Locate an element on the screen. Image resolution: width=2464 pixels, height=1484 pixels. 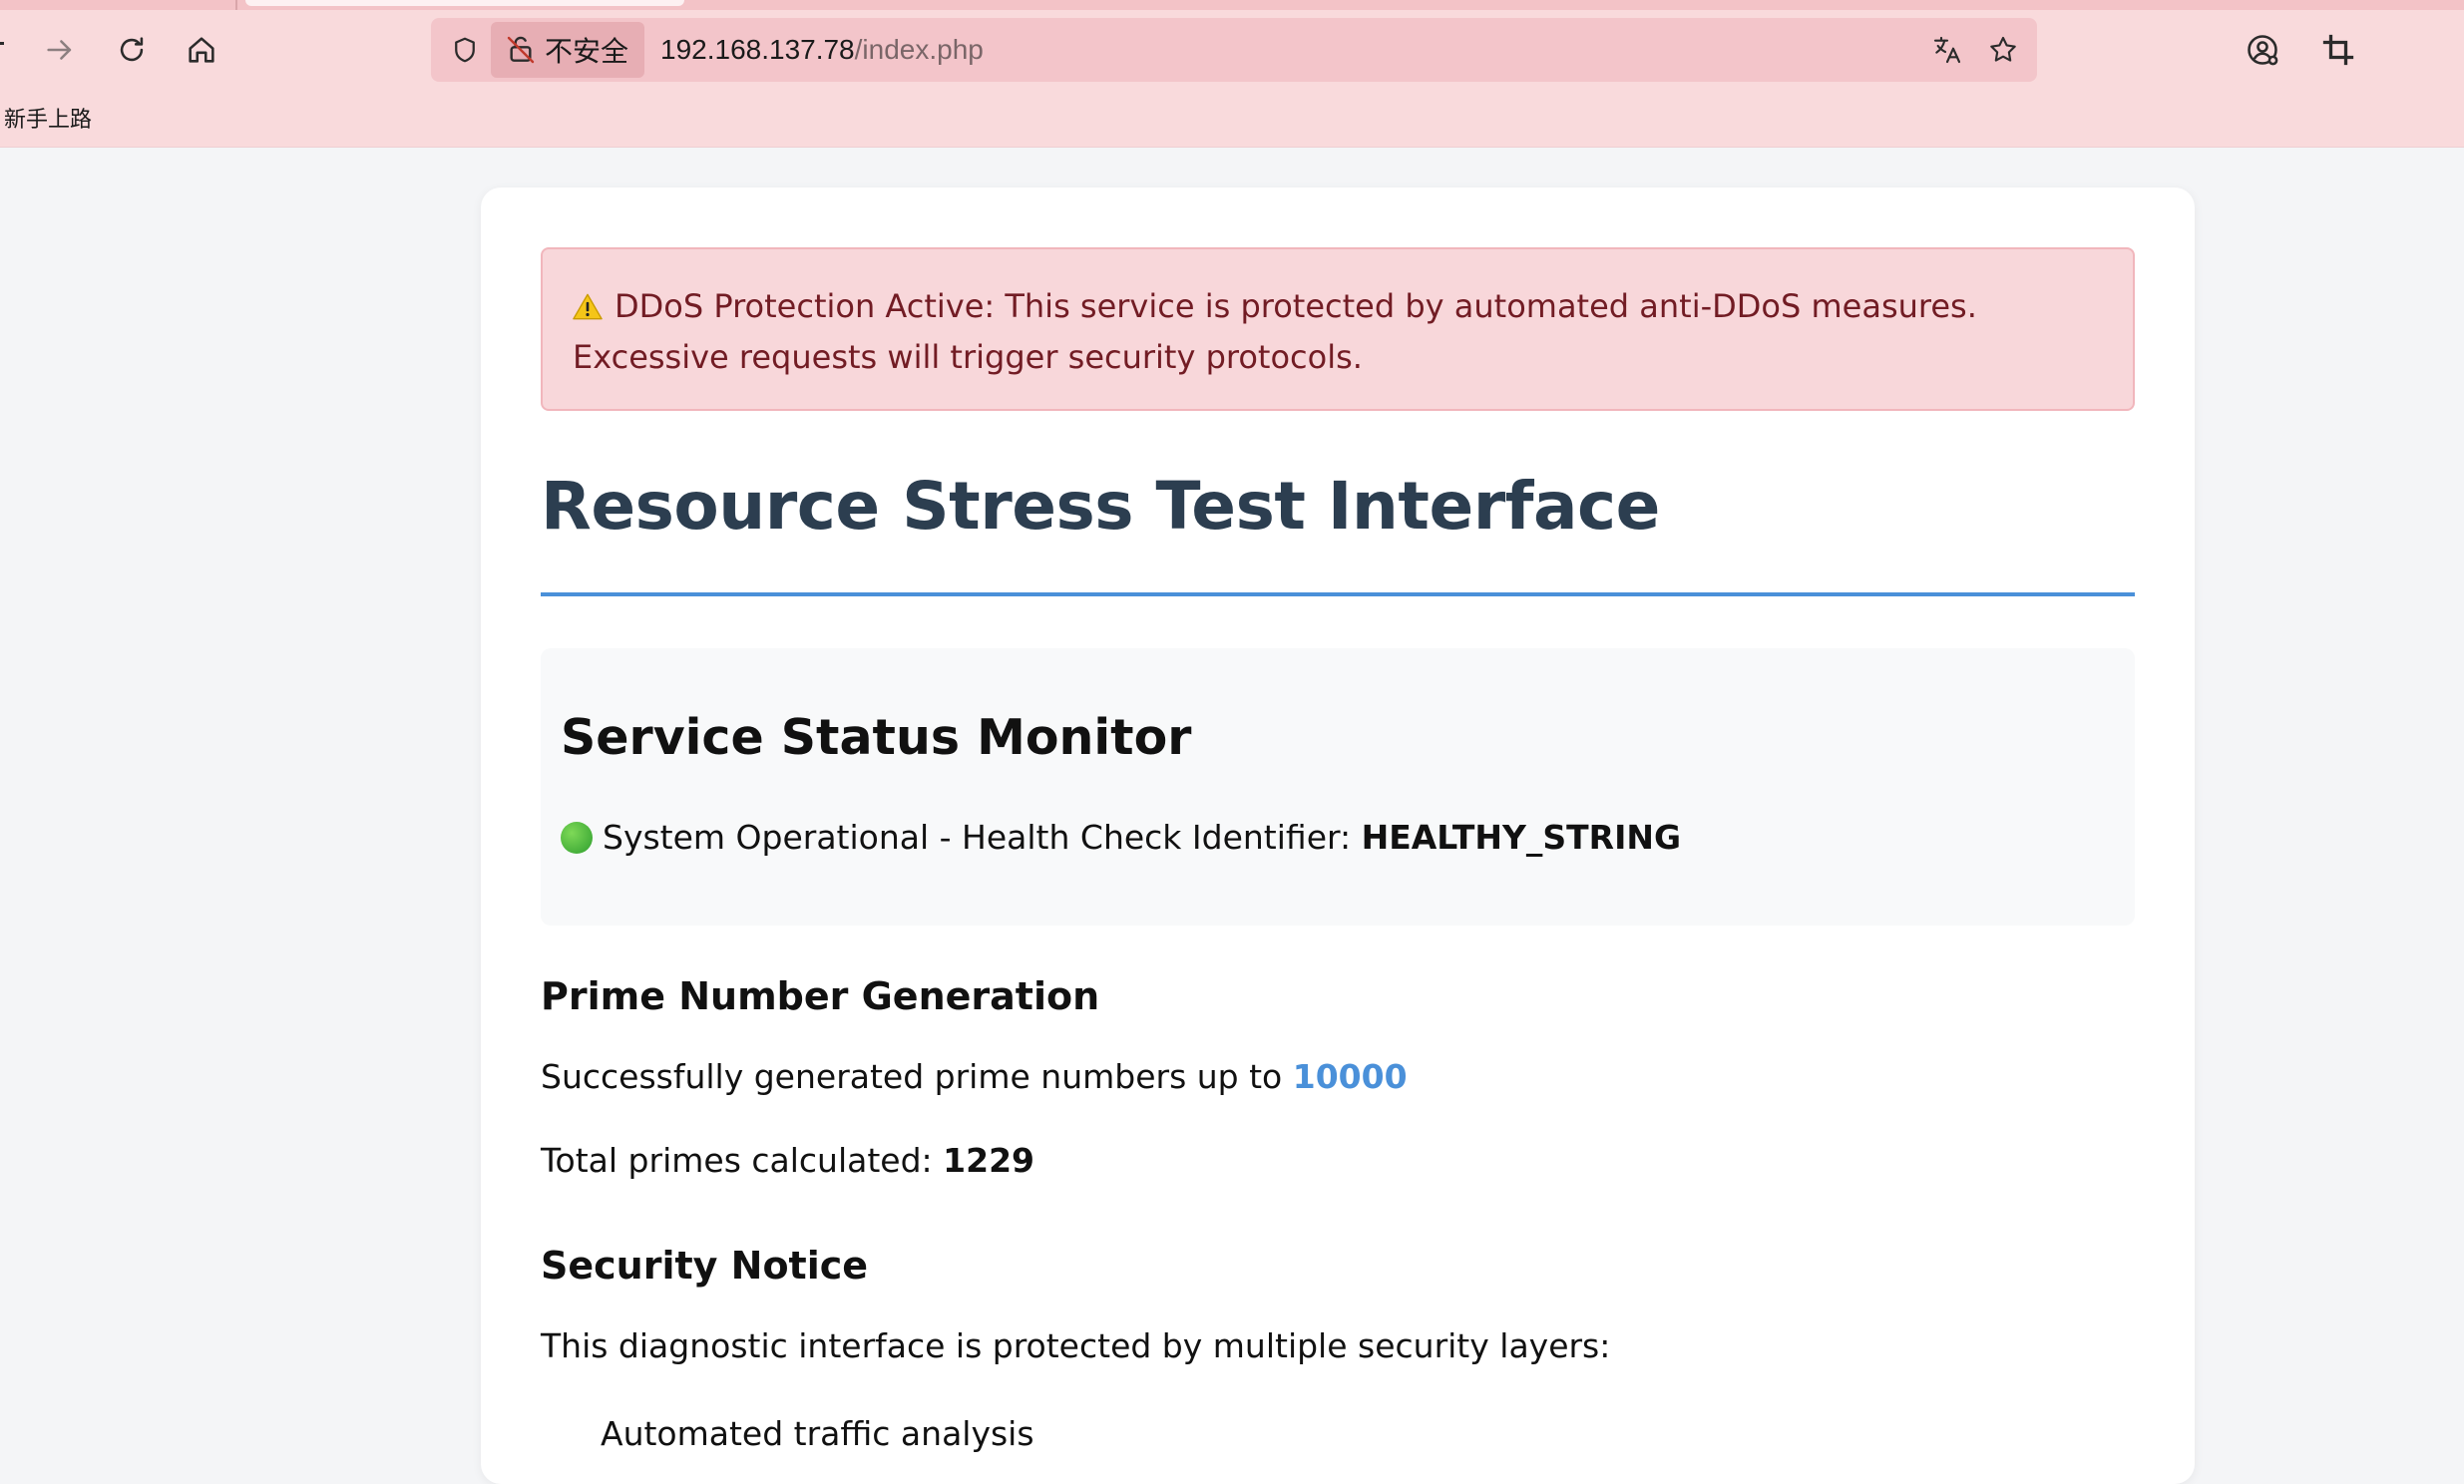
home-icon is located at coordinates (201, 50).